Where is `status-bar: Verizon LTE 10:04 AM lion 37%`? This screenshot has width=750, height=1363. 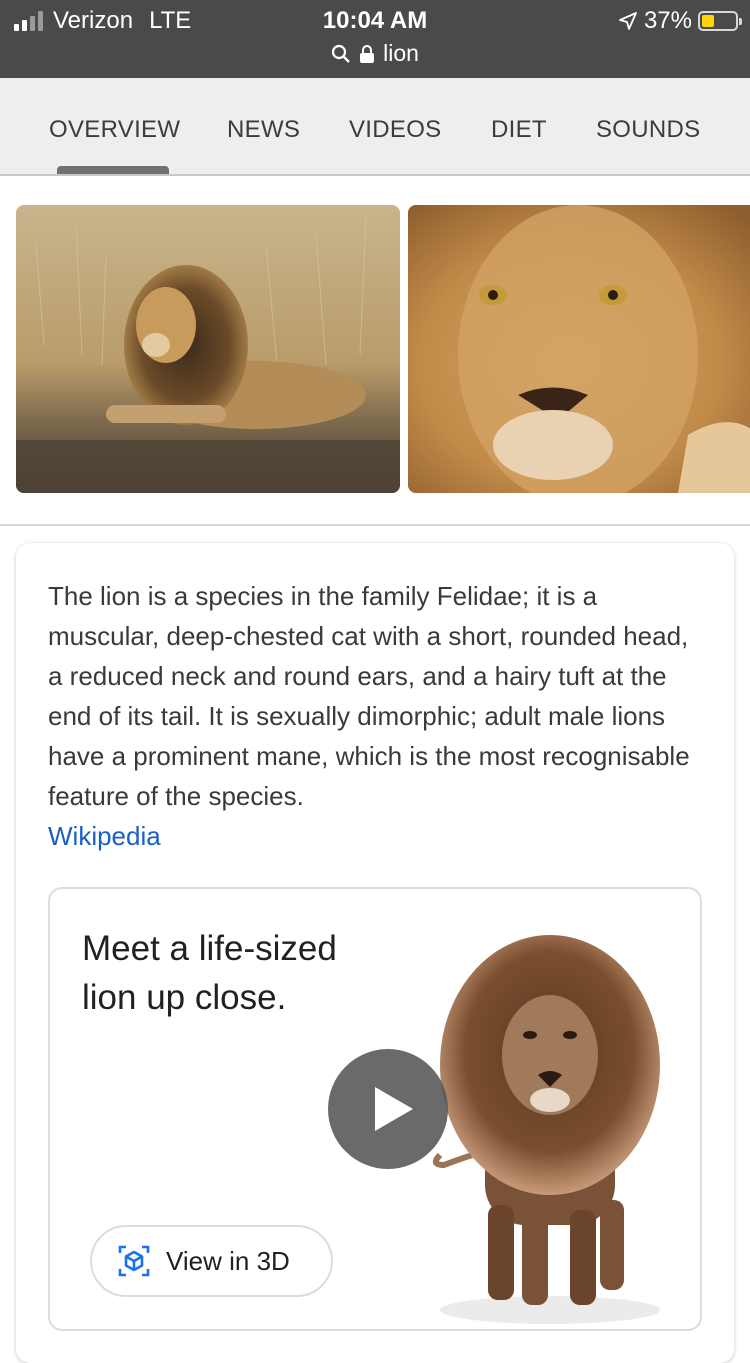
status-bar: Verizon LTE 10:04 AM lion 37% is located at coordinates (375, 39).